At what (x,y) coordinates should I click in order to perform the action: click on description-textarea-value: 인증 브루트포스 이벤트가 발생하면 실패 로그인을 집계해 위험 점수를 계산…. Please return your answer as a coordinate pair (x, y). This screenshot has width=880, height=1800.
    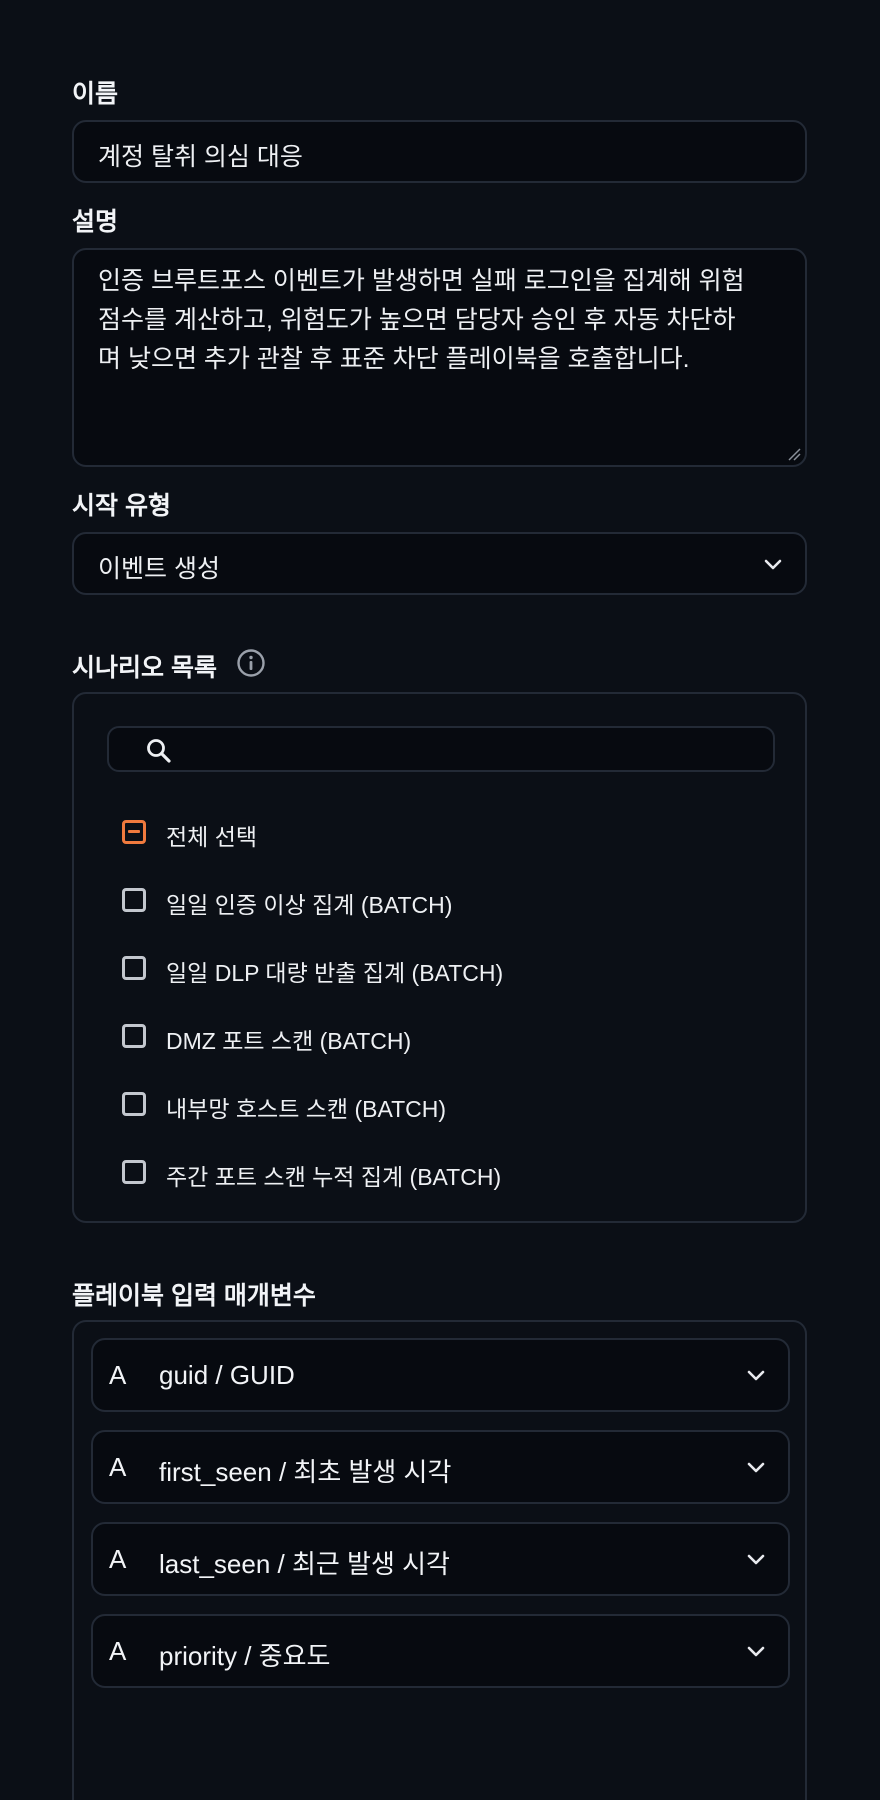
    Looking at the image, I should click on (421, 320).